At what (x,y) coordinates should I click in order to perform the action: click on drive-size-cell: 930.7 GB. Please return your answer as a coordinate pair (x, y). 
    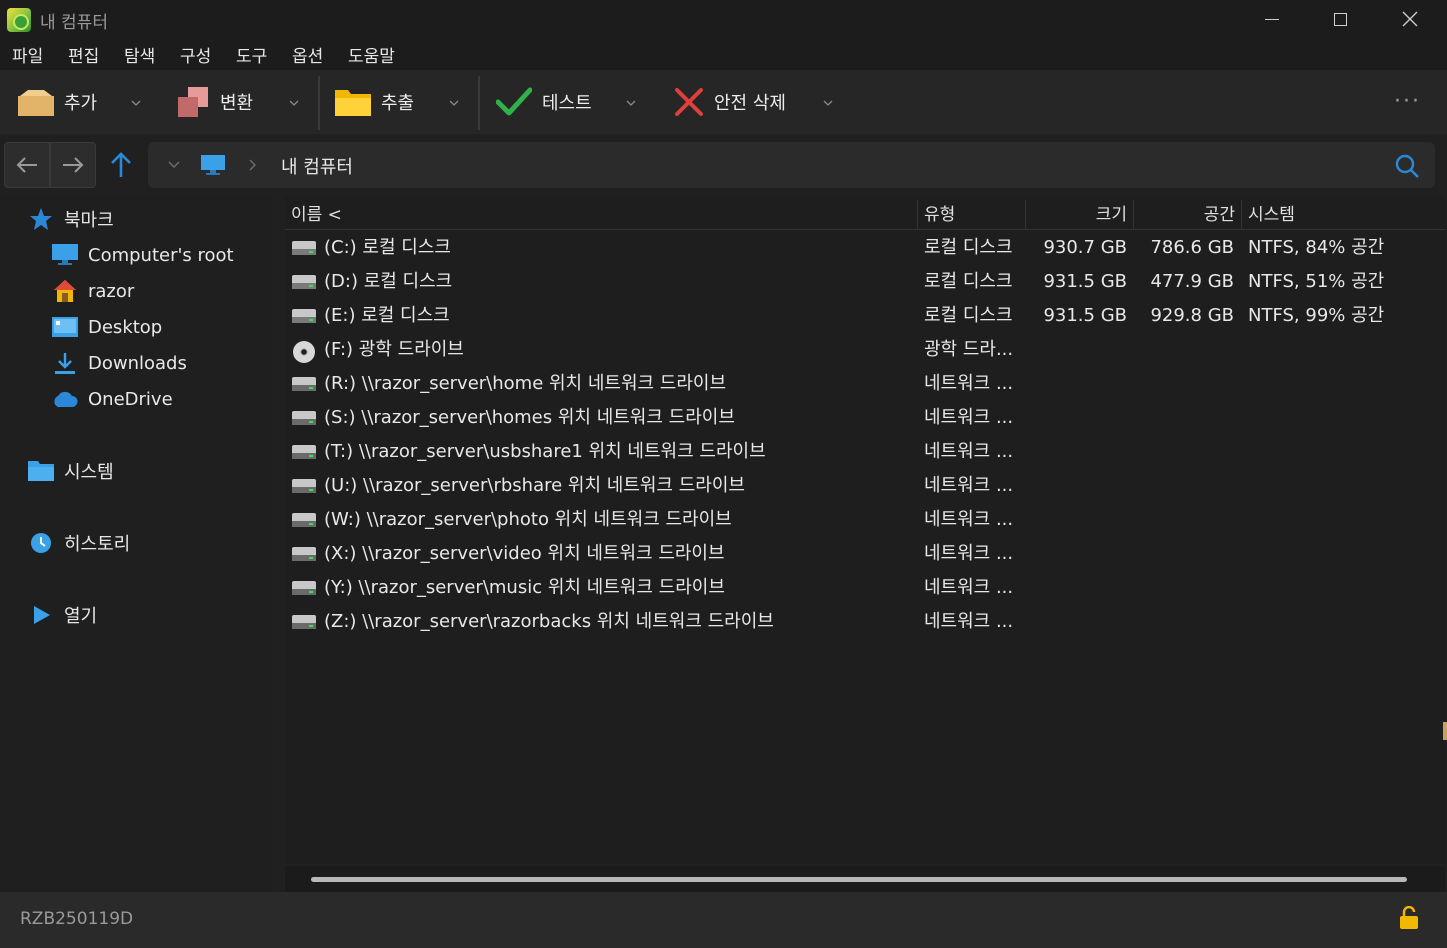
    Looking at the image, I should click on (1085, 247).